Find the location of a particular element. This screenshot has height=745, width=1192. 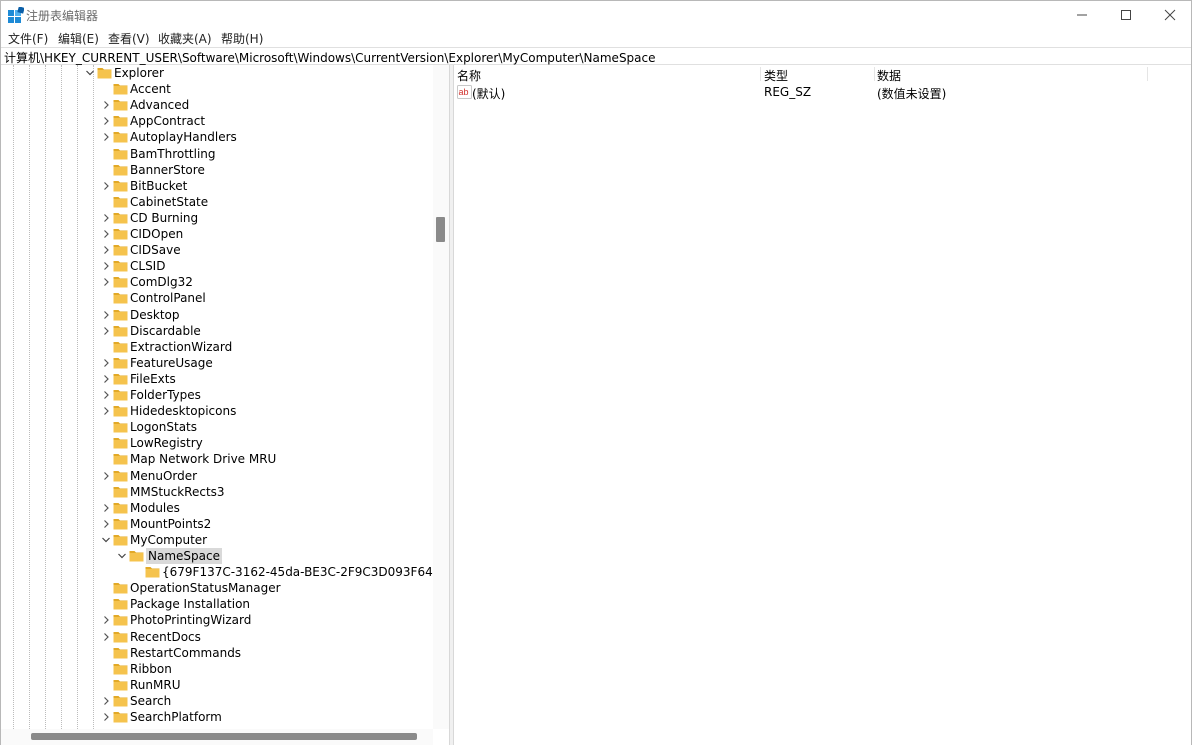

tree-item: SearchPlatform is located at coordinates (217, 717).